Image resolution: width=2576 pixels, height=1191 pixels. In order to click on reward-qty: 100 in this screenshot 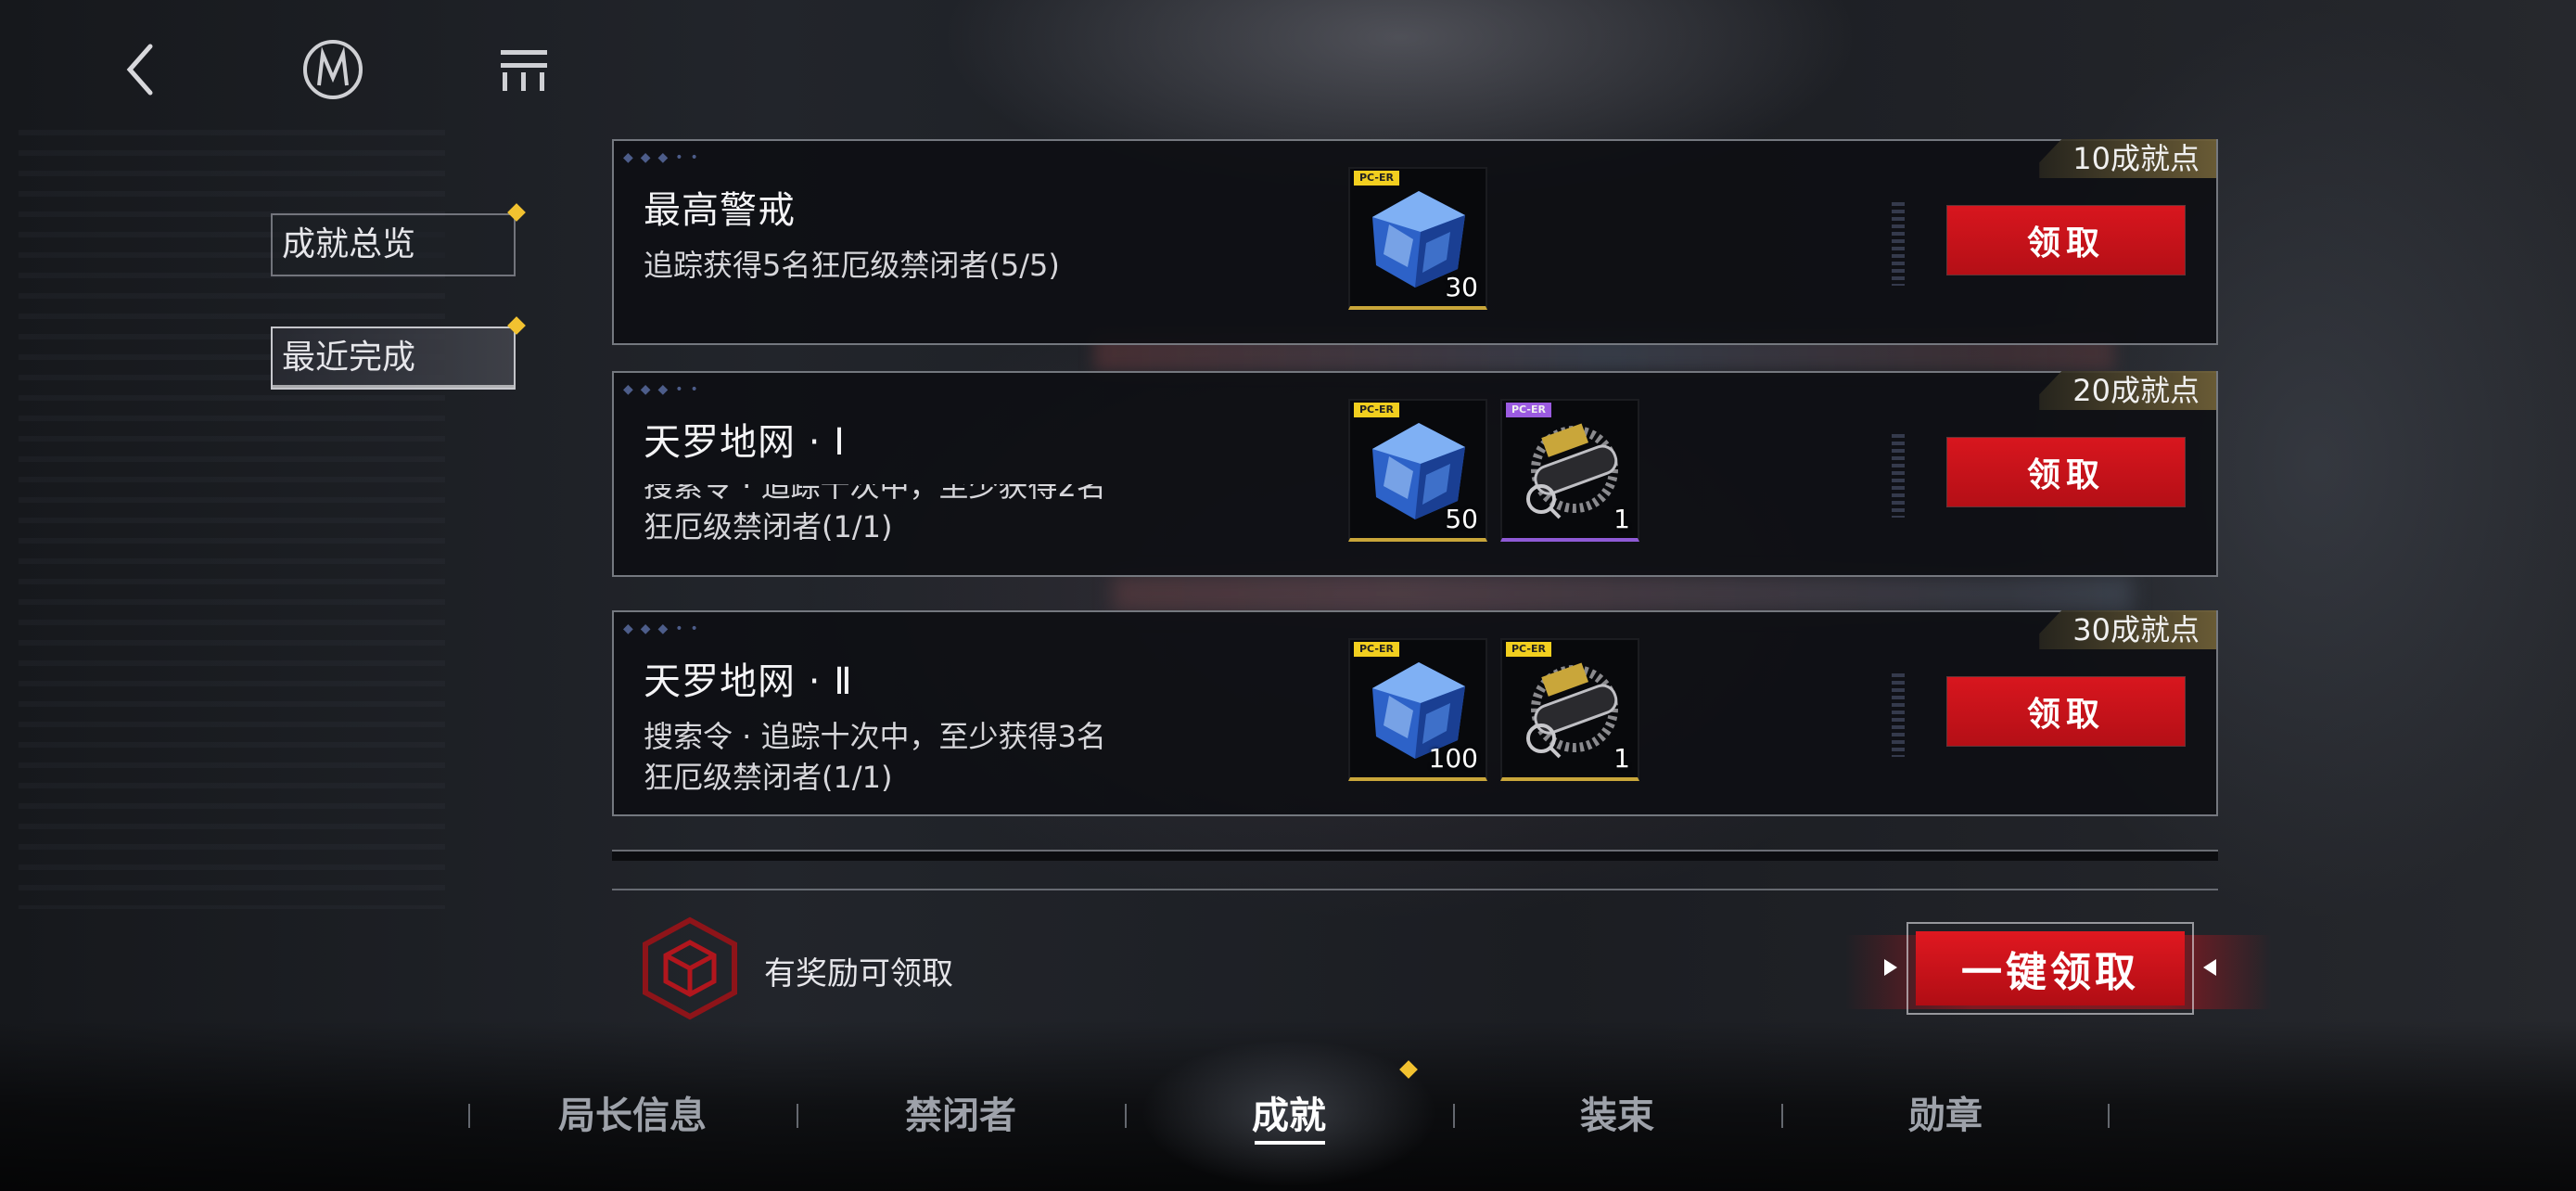, I will do `click(1453, 758)`.